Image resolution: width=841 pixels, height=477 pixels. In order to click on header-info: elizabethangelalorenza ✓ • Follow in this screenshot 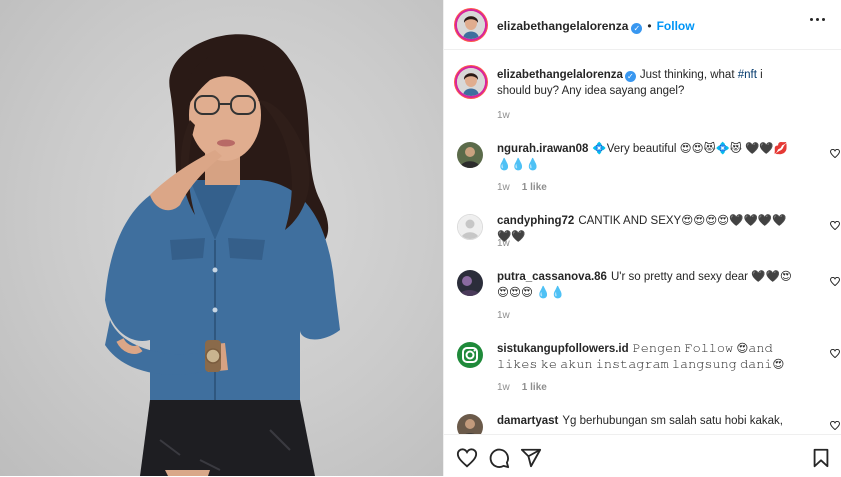, I will do `click(596, 26)`.